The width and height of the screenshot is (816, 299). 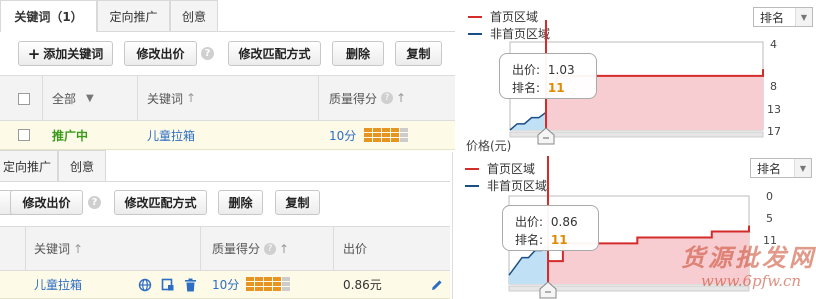 What do you see at coordinates (543, 69) in the screenshot?
I see `tooltip-bid-row: 出价: 1.03` at bounding box center [543, 69].